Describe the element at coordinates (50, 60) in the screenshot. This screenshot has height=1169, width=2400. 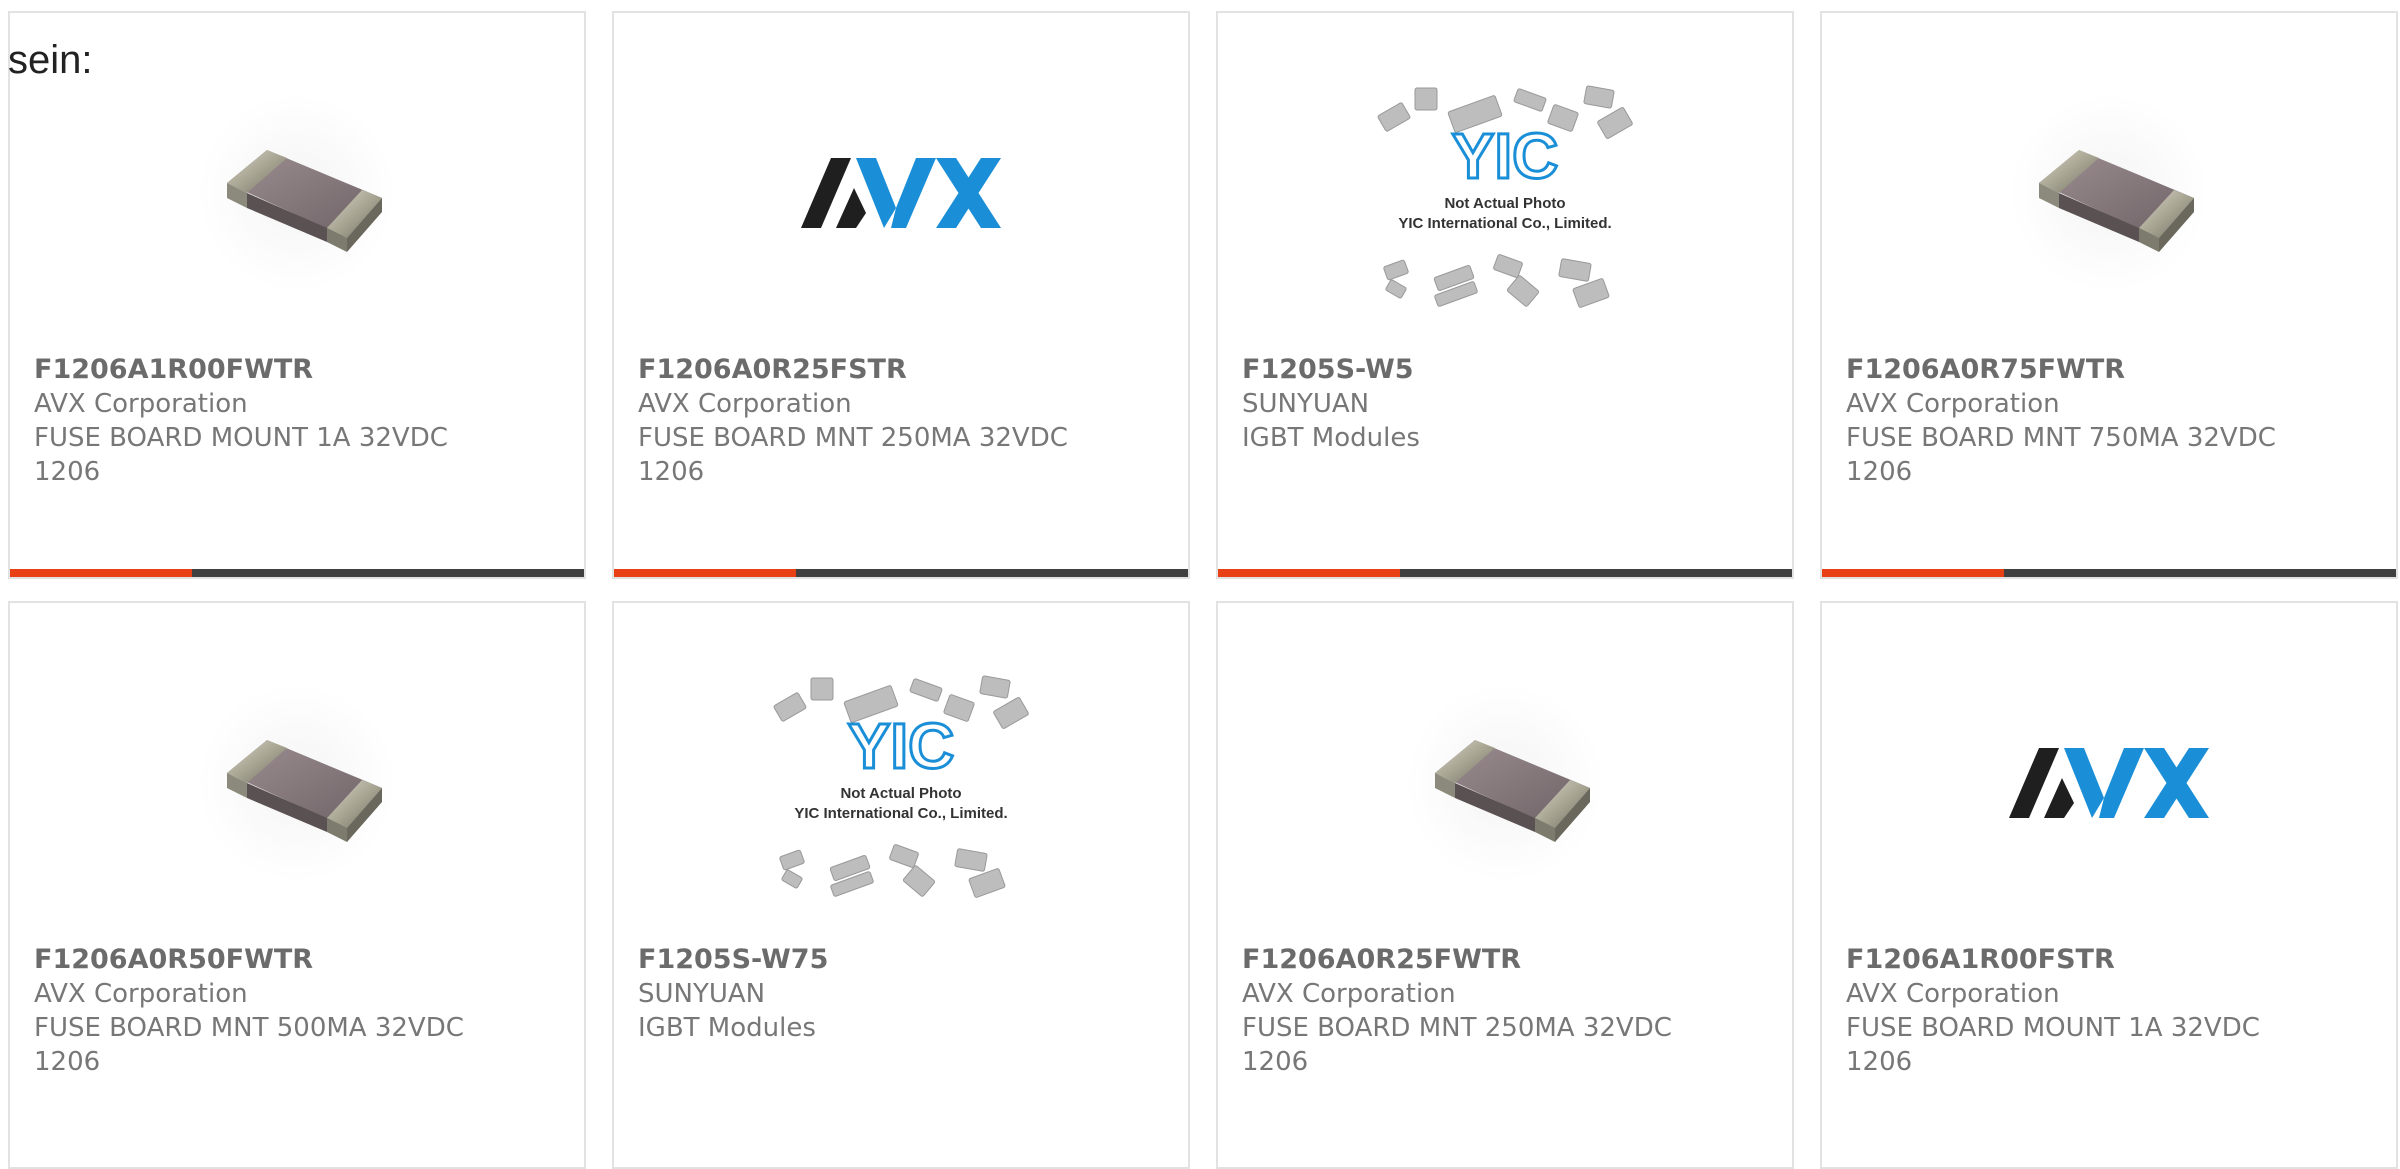
I see `intro-text: sein:` at that location.